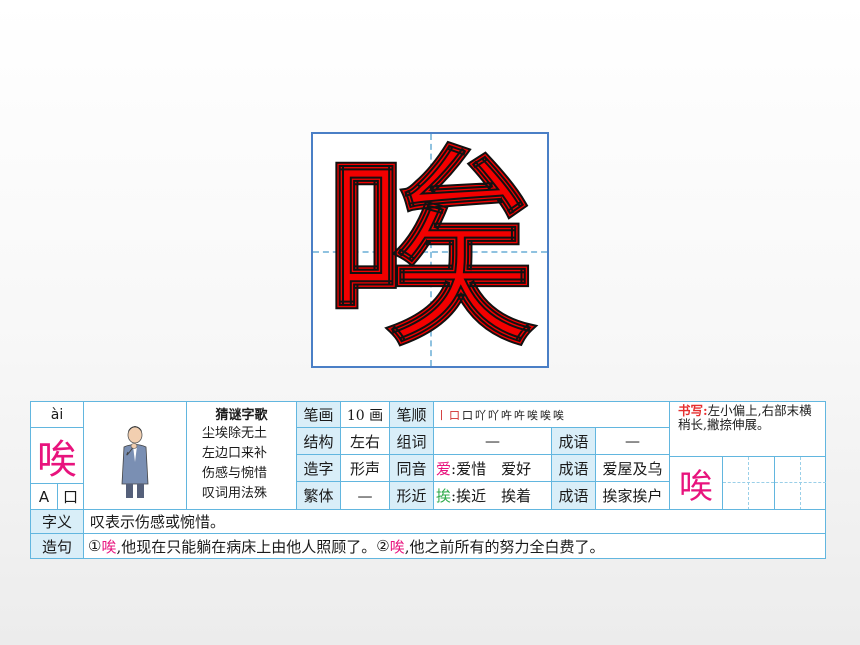 The width and height of the screenshot is (860, 645). What do you see at coordinates (444, 468) in the screenshot?
I see `homophone-char: 爱` at bounding box center [444, 468].